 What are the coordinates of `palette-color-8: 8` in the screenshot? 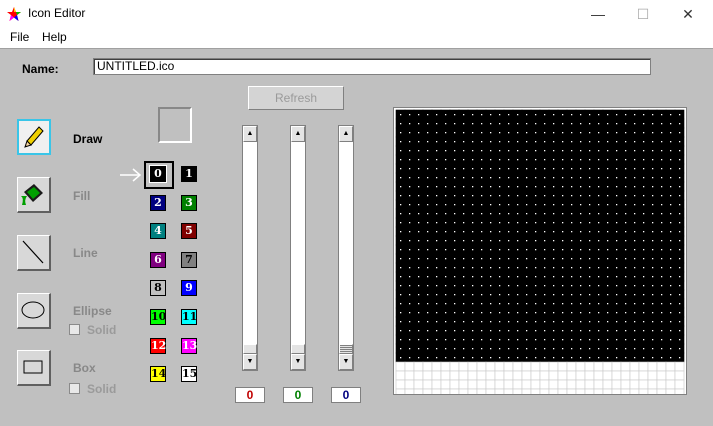 It's located at (158, 288).